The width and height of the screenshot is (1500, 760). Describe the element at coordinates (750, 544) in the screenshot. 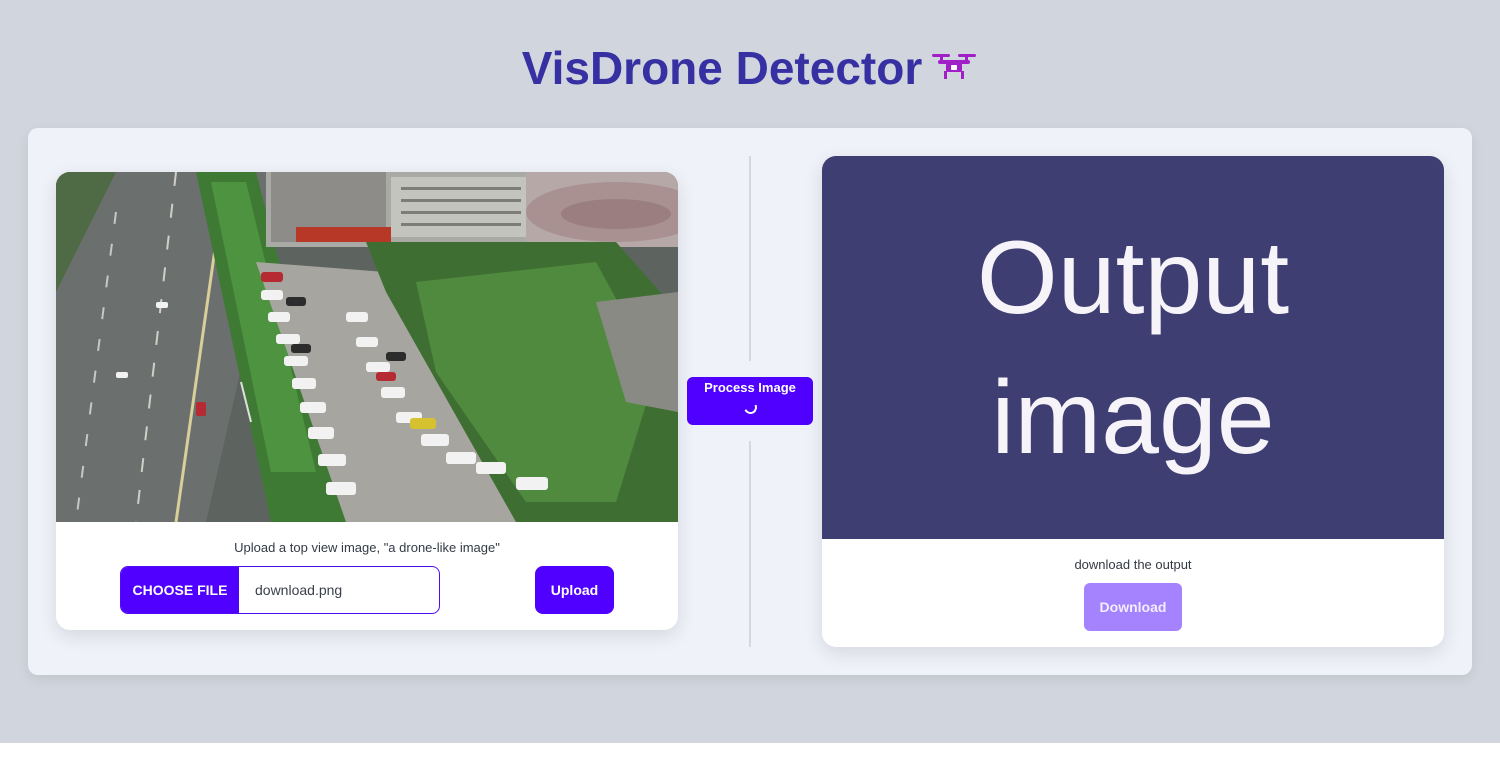

I see `divider-bottom` at that location.